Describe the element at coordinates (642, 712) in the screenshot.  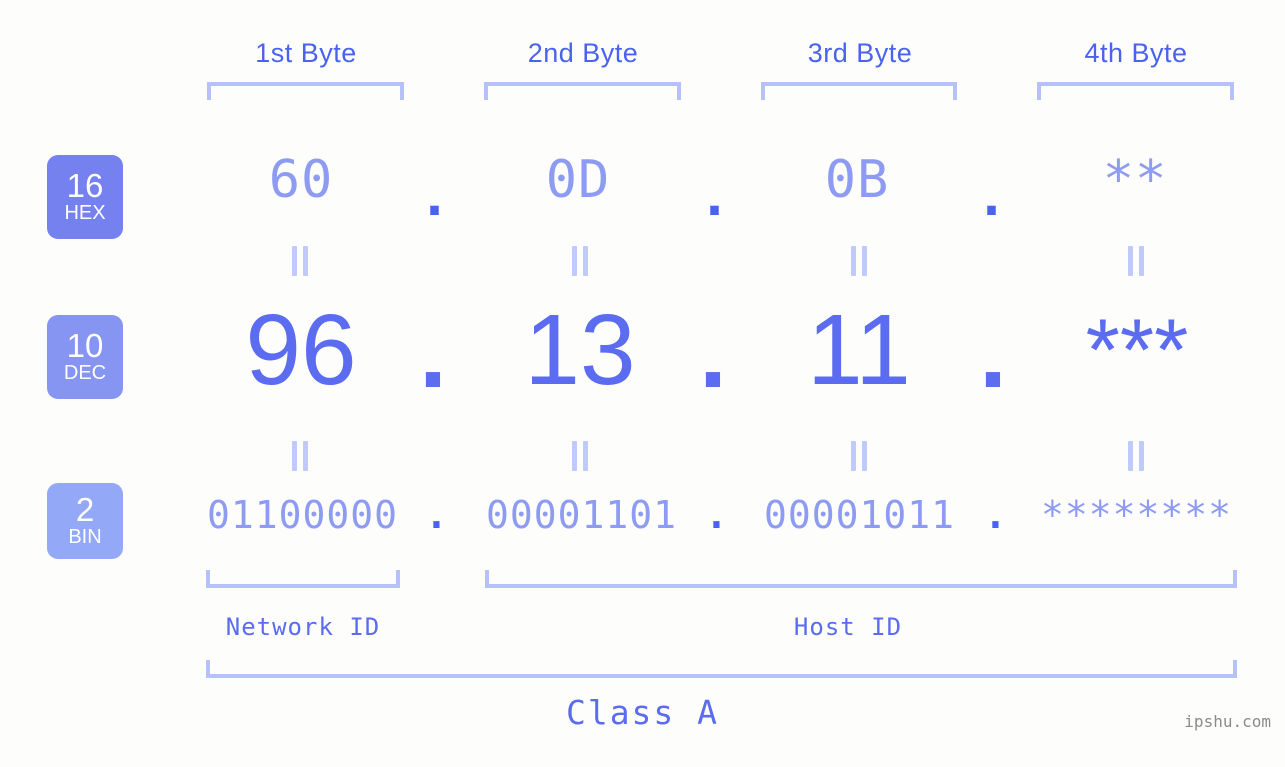
I see `class-label: Class A` at that location.